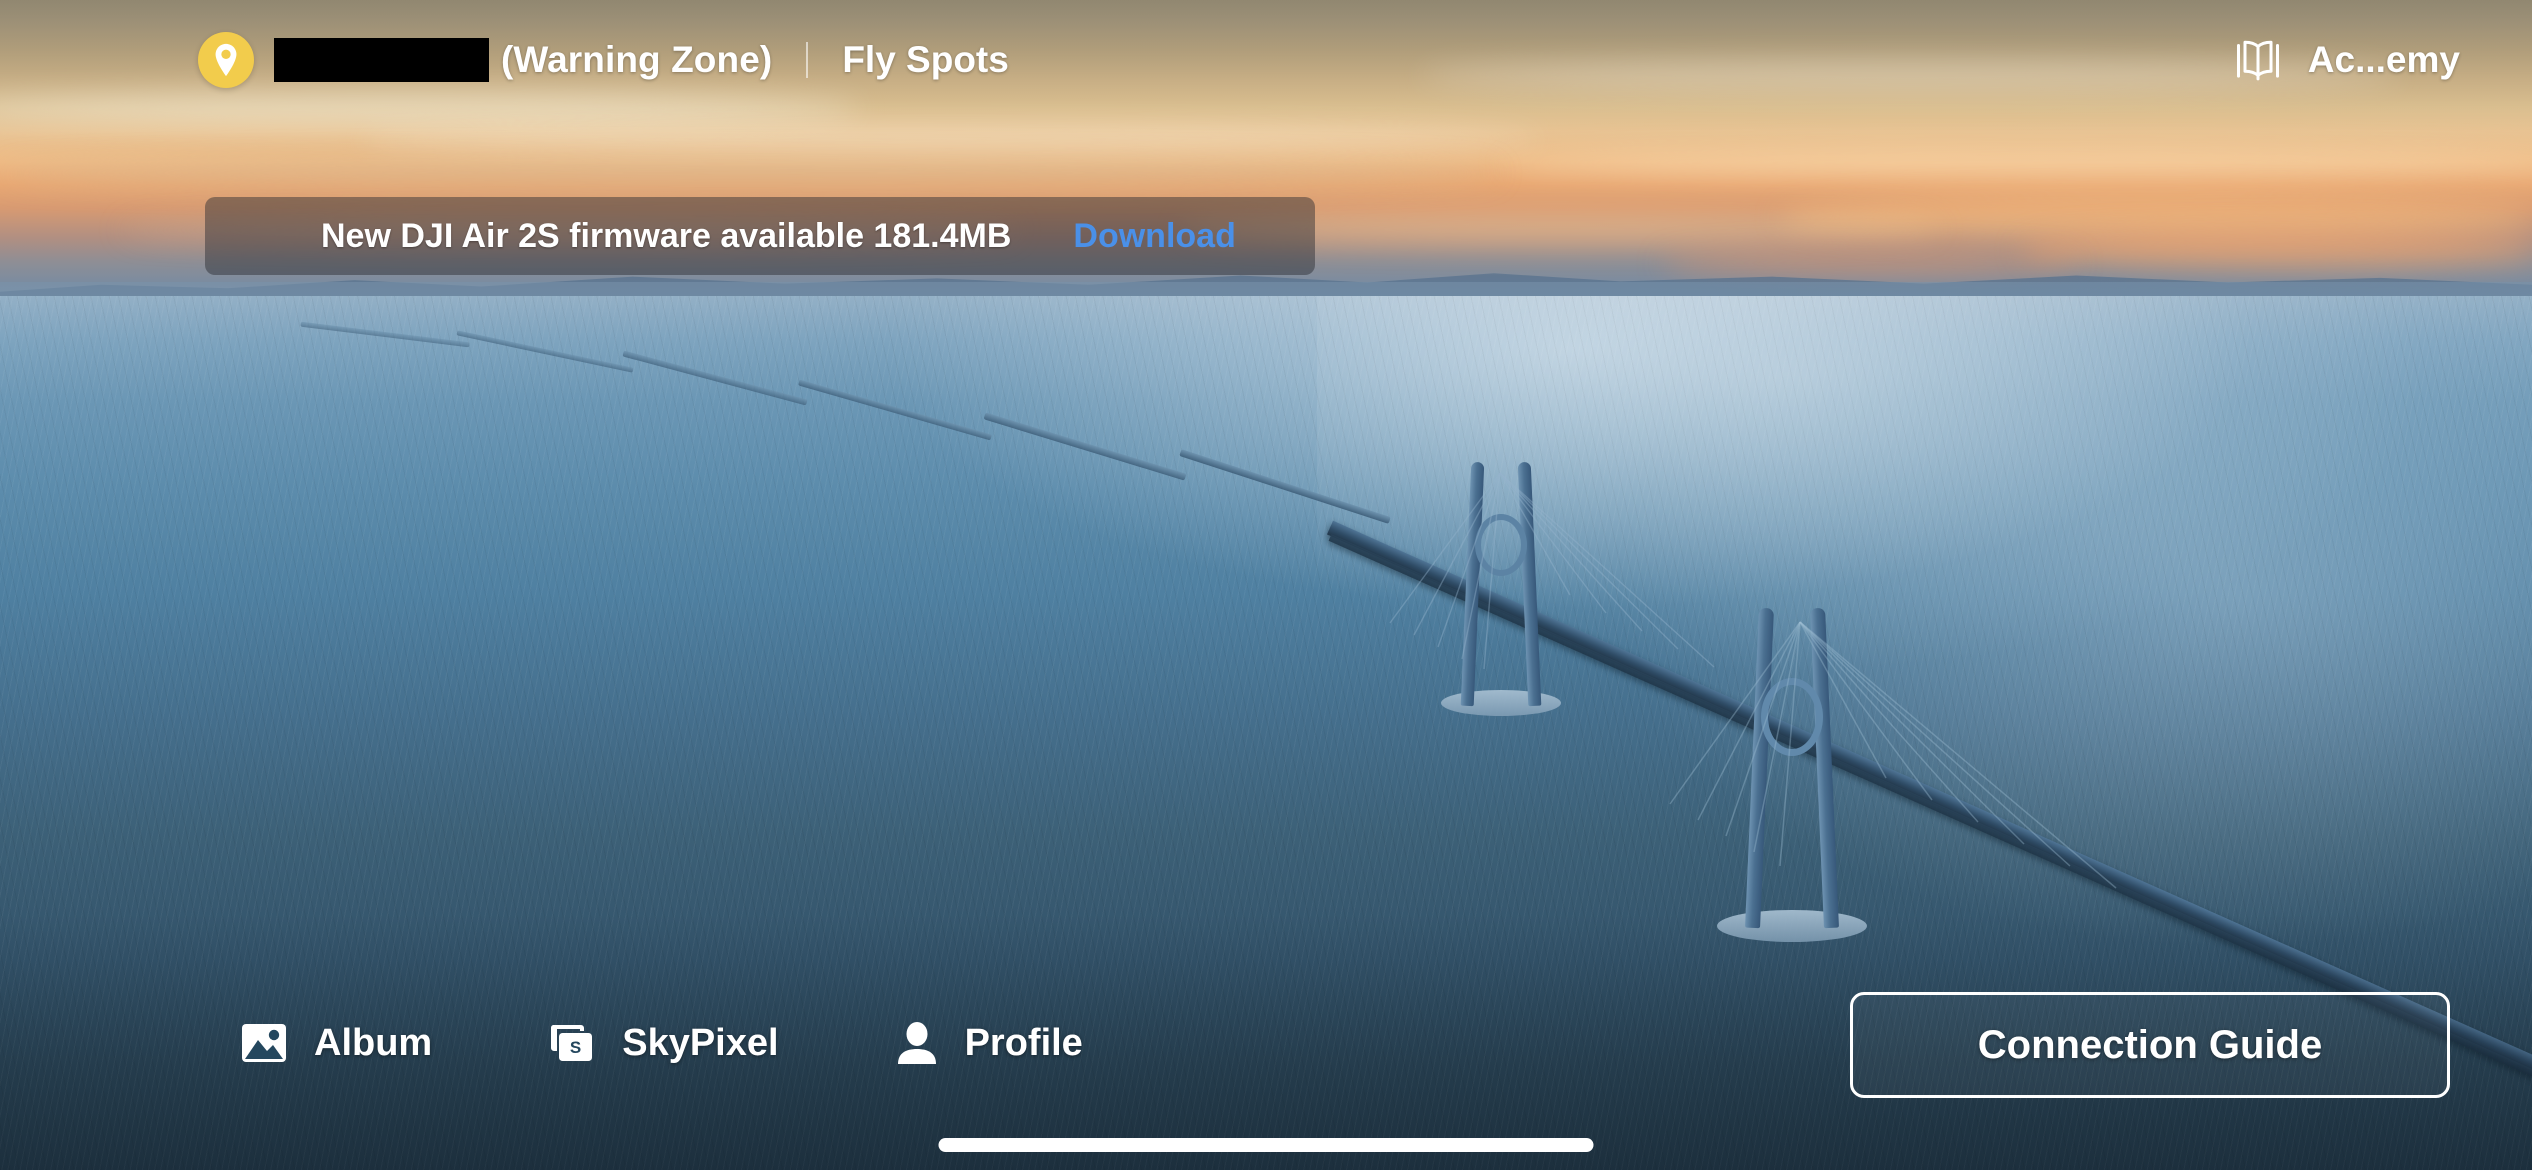 The image size is (2532, 1170). Describe the element at coordinates (917, 1043) in the screenshot. I see `person-icon` at that location.